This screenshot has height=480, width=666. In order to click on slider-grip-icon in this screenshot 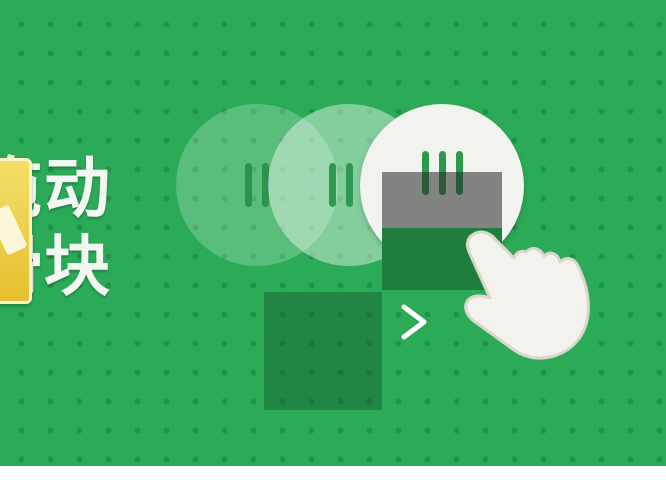, I will do `click(257, 185)`.